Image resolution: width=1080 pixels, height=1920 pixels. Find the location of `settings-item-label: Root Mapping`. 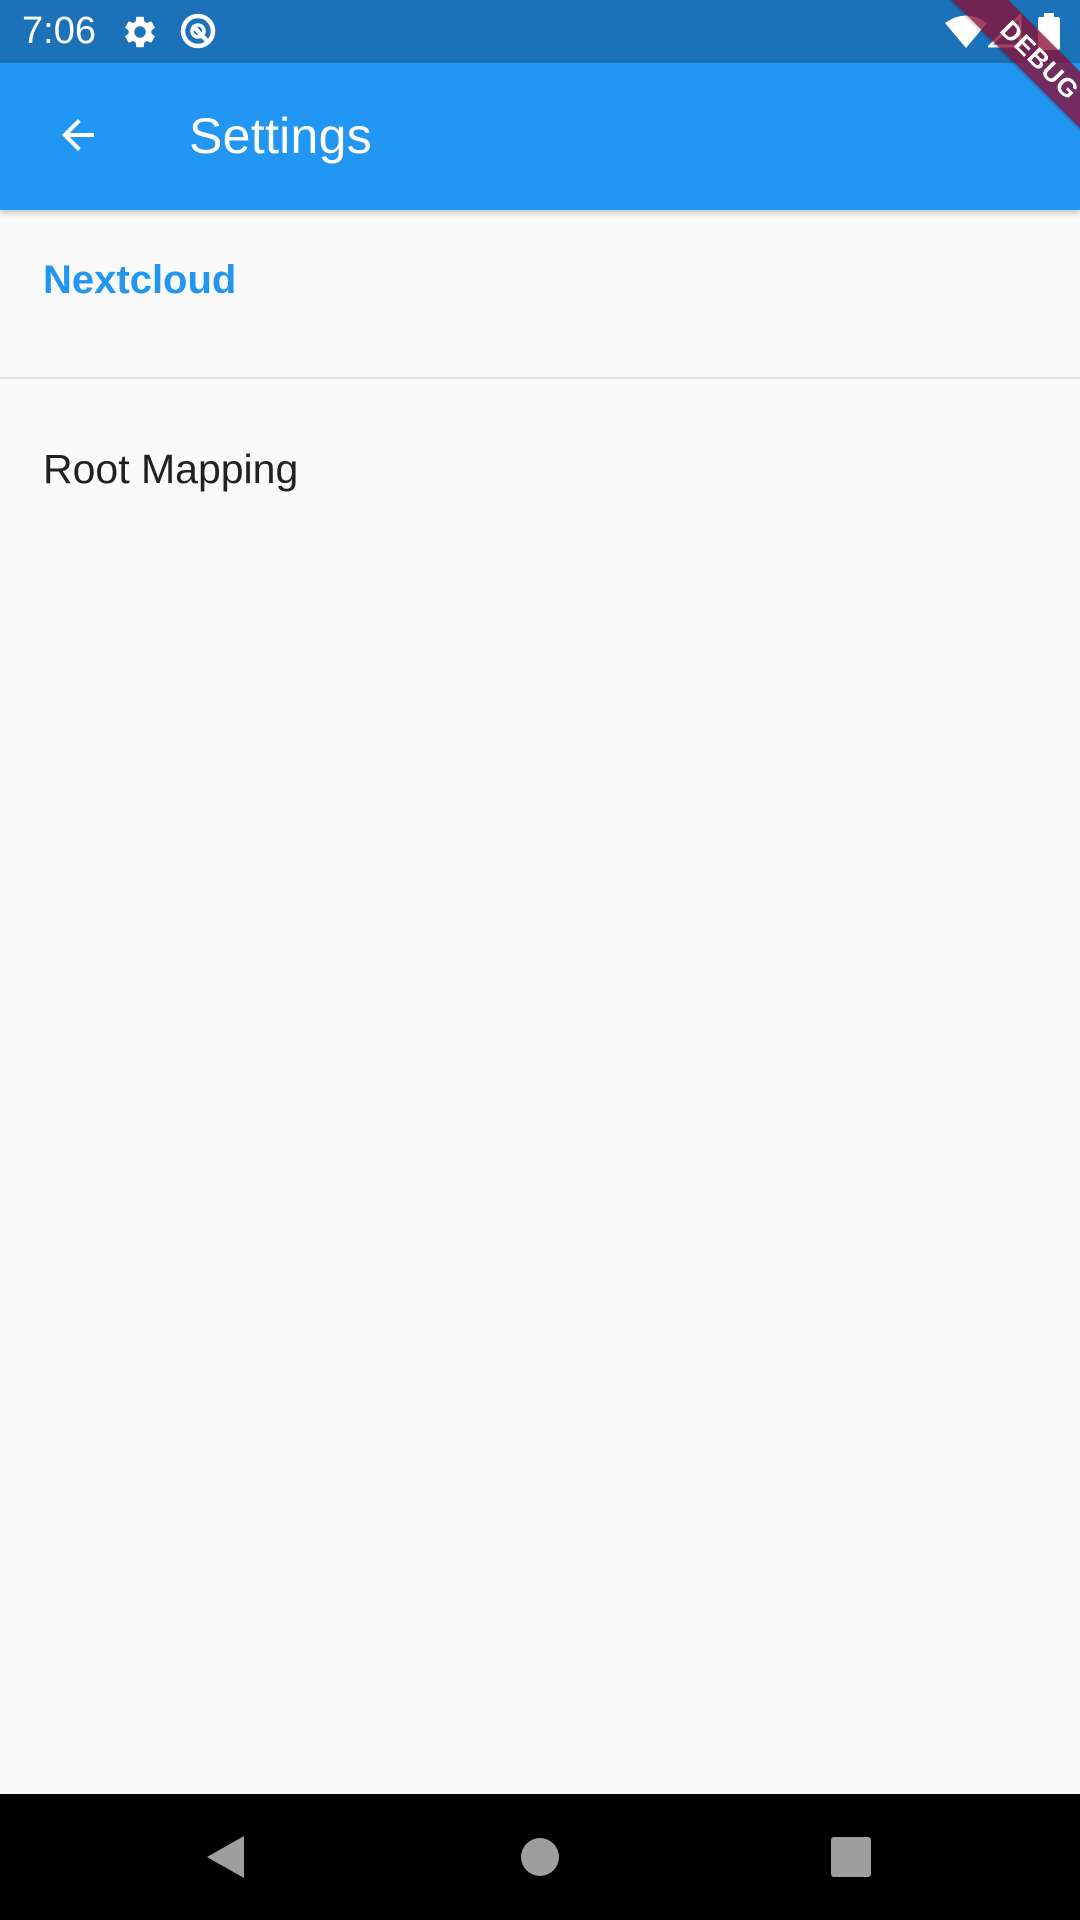

settings-item-label: Root Mapping is located at coordinates (171, 469).